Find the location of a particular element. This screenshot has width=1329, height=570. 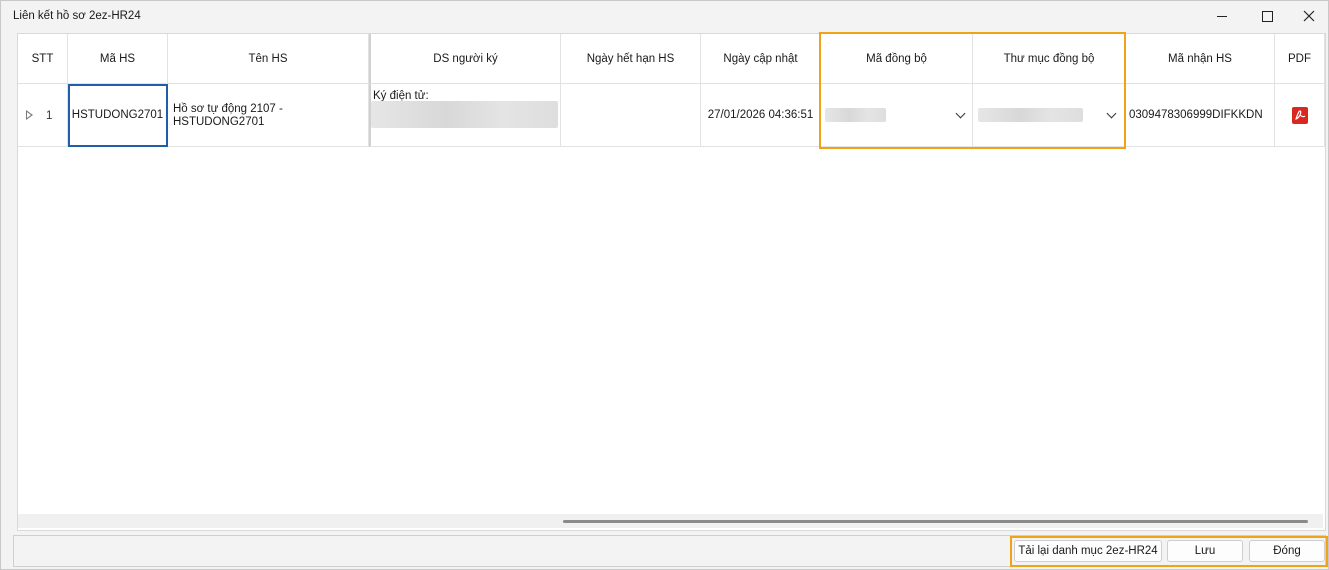

ma-dong-bo-redacted is located at coordinates (855, 115).